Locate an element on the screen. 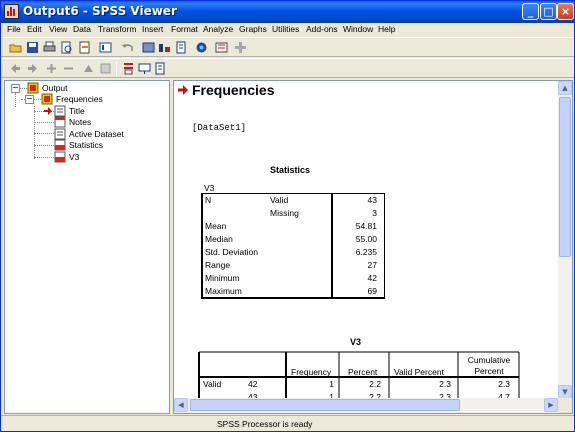 This screenshot has width=575, height=432. v3-table-icon is located at coordinates (60, 157).